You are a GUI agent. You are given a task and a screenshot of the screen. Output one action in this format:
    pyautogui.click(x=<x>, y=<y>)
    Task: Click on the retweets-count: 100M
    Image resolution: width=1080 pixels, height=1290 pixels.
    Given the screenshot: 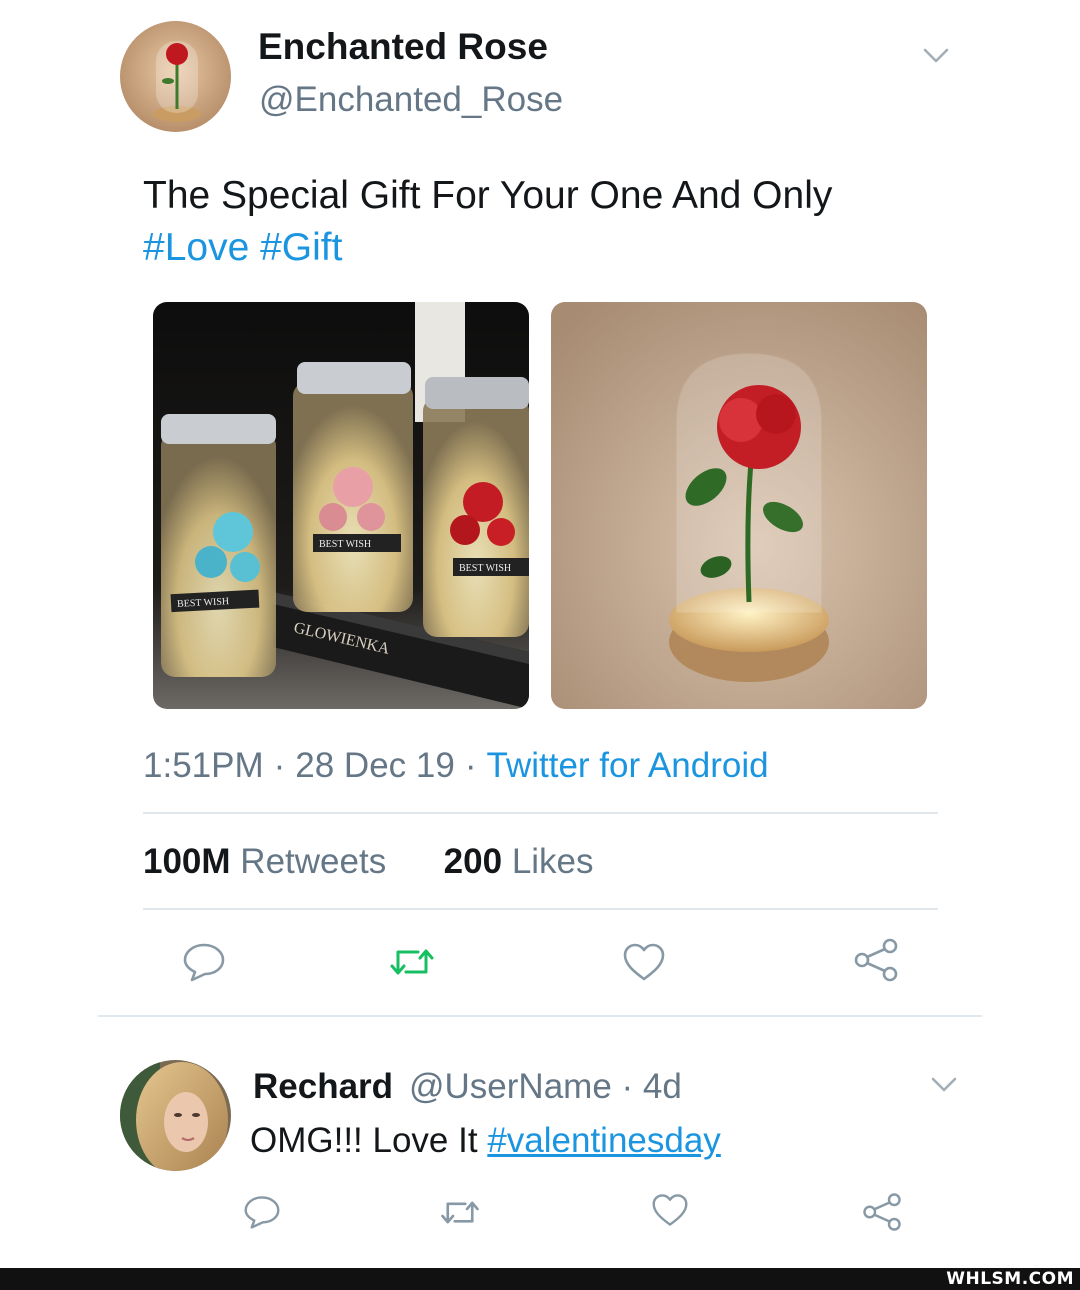 What is the action you would take?
    pyautogui.click(x=187, y=861)
    